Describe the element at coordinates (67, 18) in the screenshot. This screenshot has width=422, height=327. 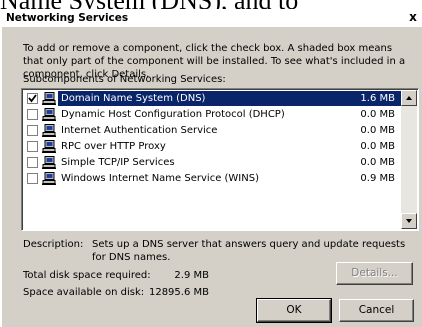
I see `dialog-title: Networking Services` at that location.